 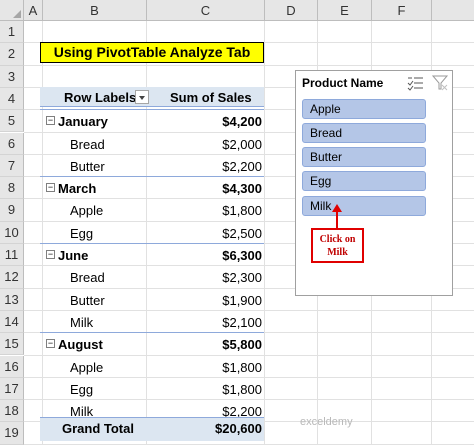 What do you see at coordinates (337, 216) in the screenshot?
I see `red-arrow-icon` at bounding box center [337, 216].